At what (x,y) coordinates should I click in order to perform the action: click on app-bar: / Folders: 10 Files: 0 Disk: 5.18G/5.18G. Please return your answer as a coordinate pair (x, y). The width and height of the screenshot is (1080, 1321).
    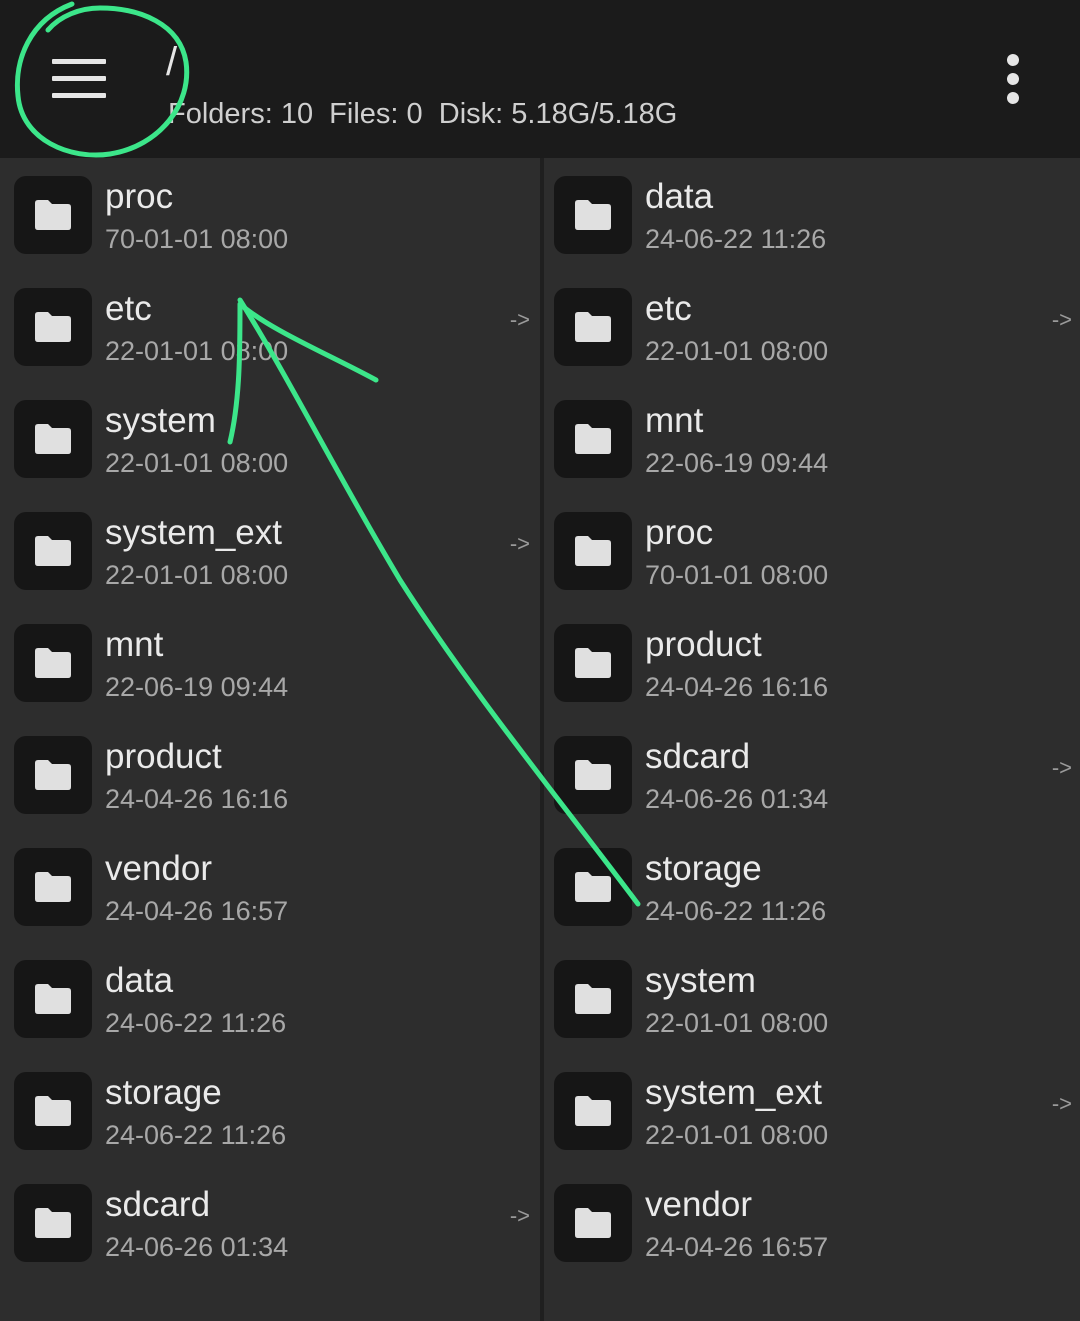
    Looking at the image, I should click on (540, 79).